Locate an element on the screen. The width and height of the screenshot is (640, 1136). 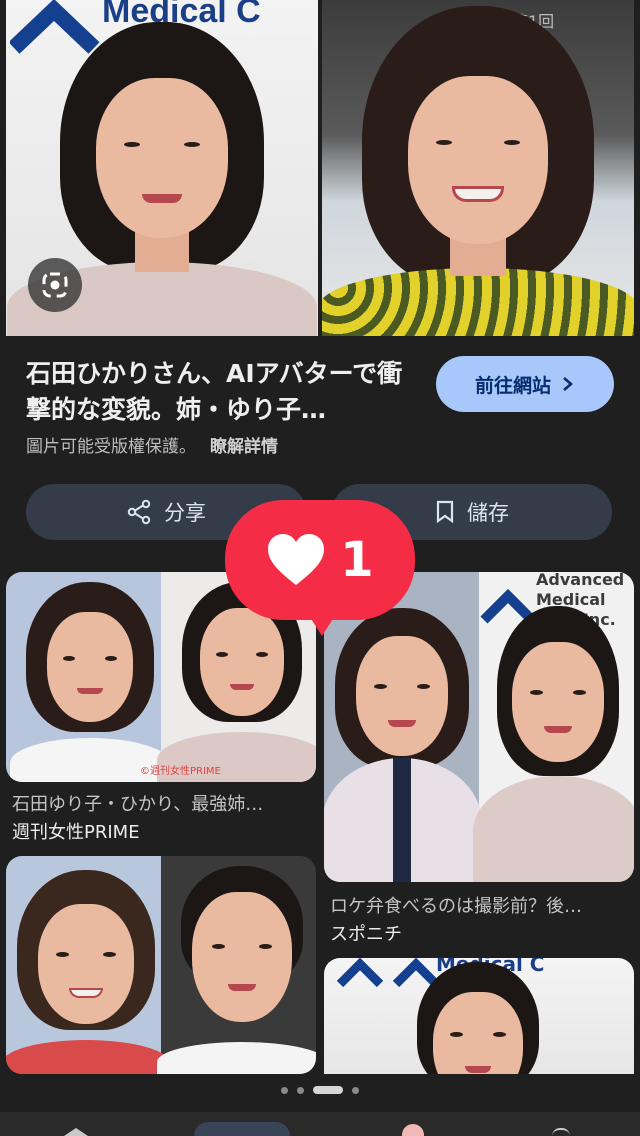
share-icon is located at coordinates (139, 512).